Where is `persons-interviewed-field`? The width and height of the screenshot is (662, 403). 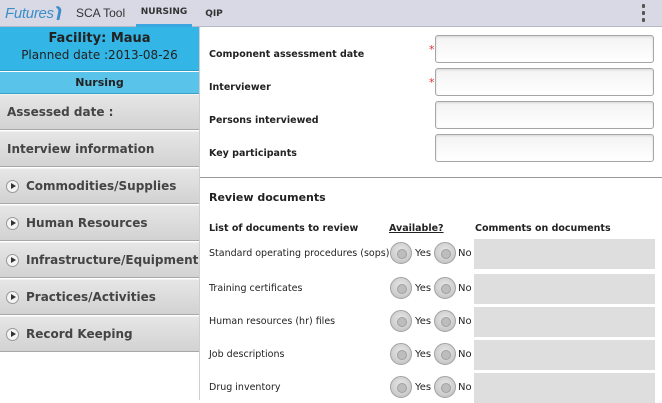 persons-interviewed-field is located at coordinates (544, 115).